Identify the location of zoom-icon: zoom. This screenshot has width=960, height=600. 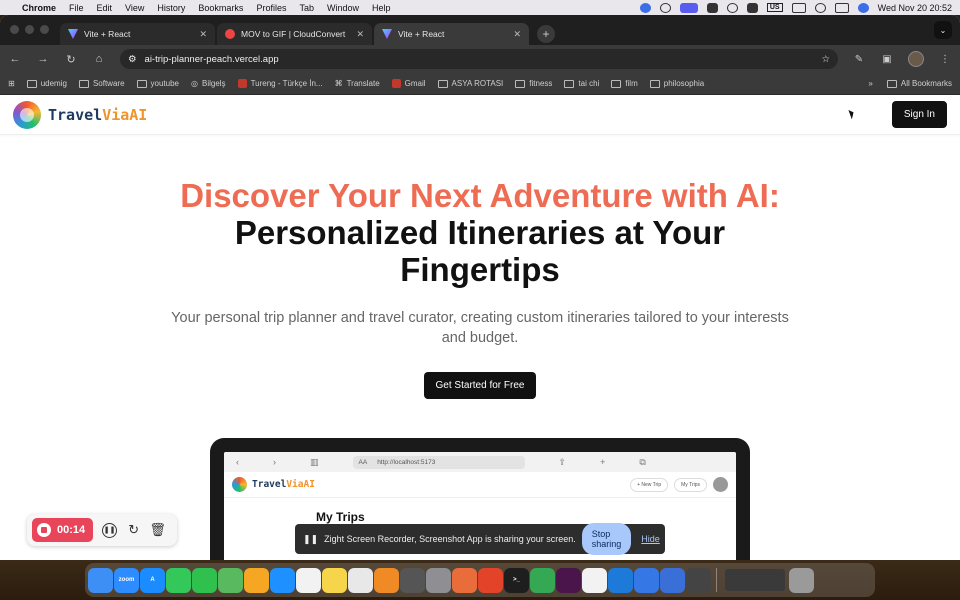
(126, 580).